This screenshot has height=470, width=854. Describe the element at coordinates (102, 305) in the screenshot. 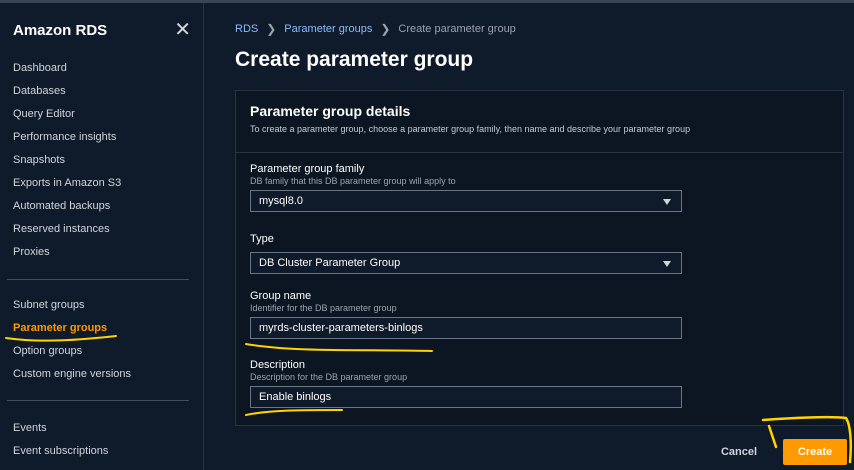

I see `sidebar-item-subnet-groups: Subnet groups` at that location.